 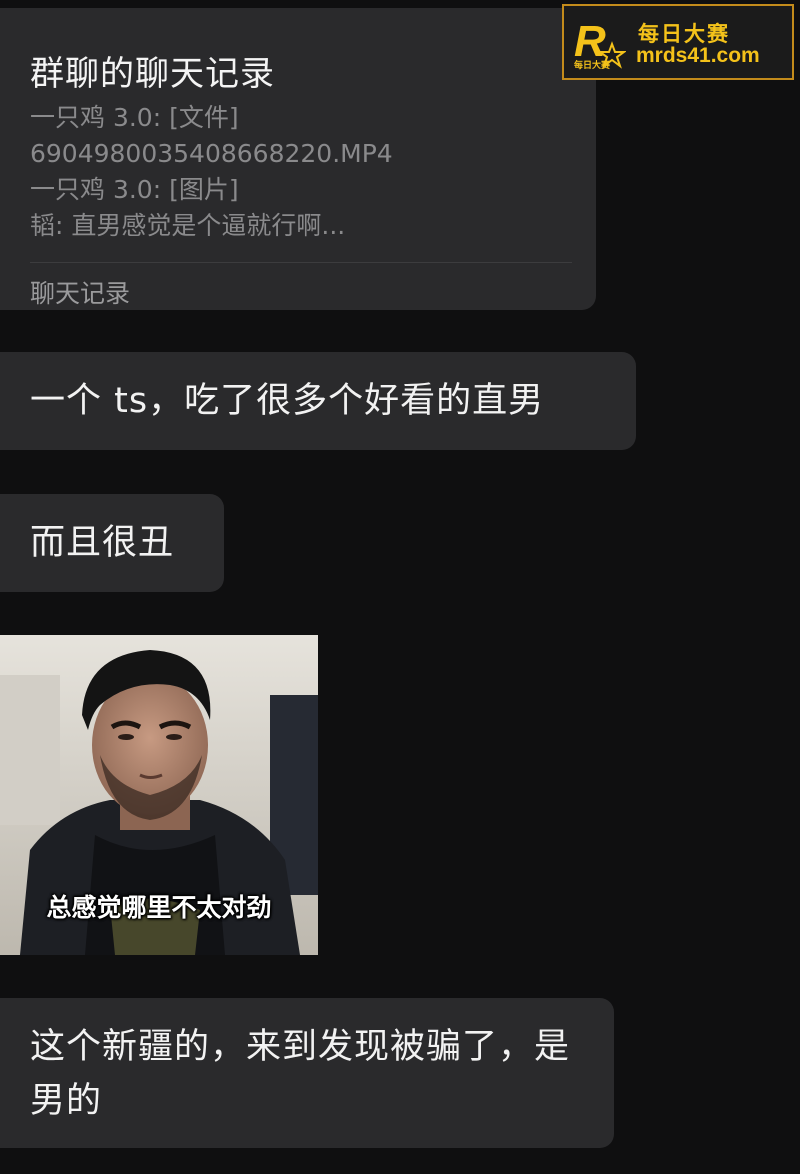 I want to click on message-text: 而且很丑, so click(x=102, y=543).